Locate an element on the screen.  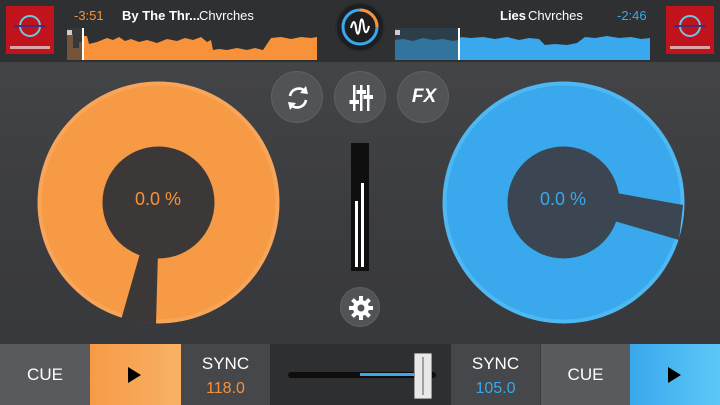
loop-button is located at coordinates (297, 97).